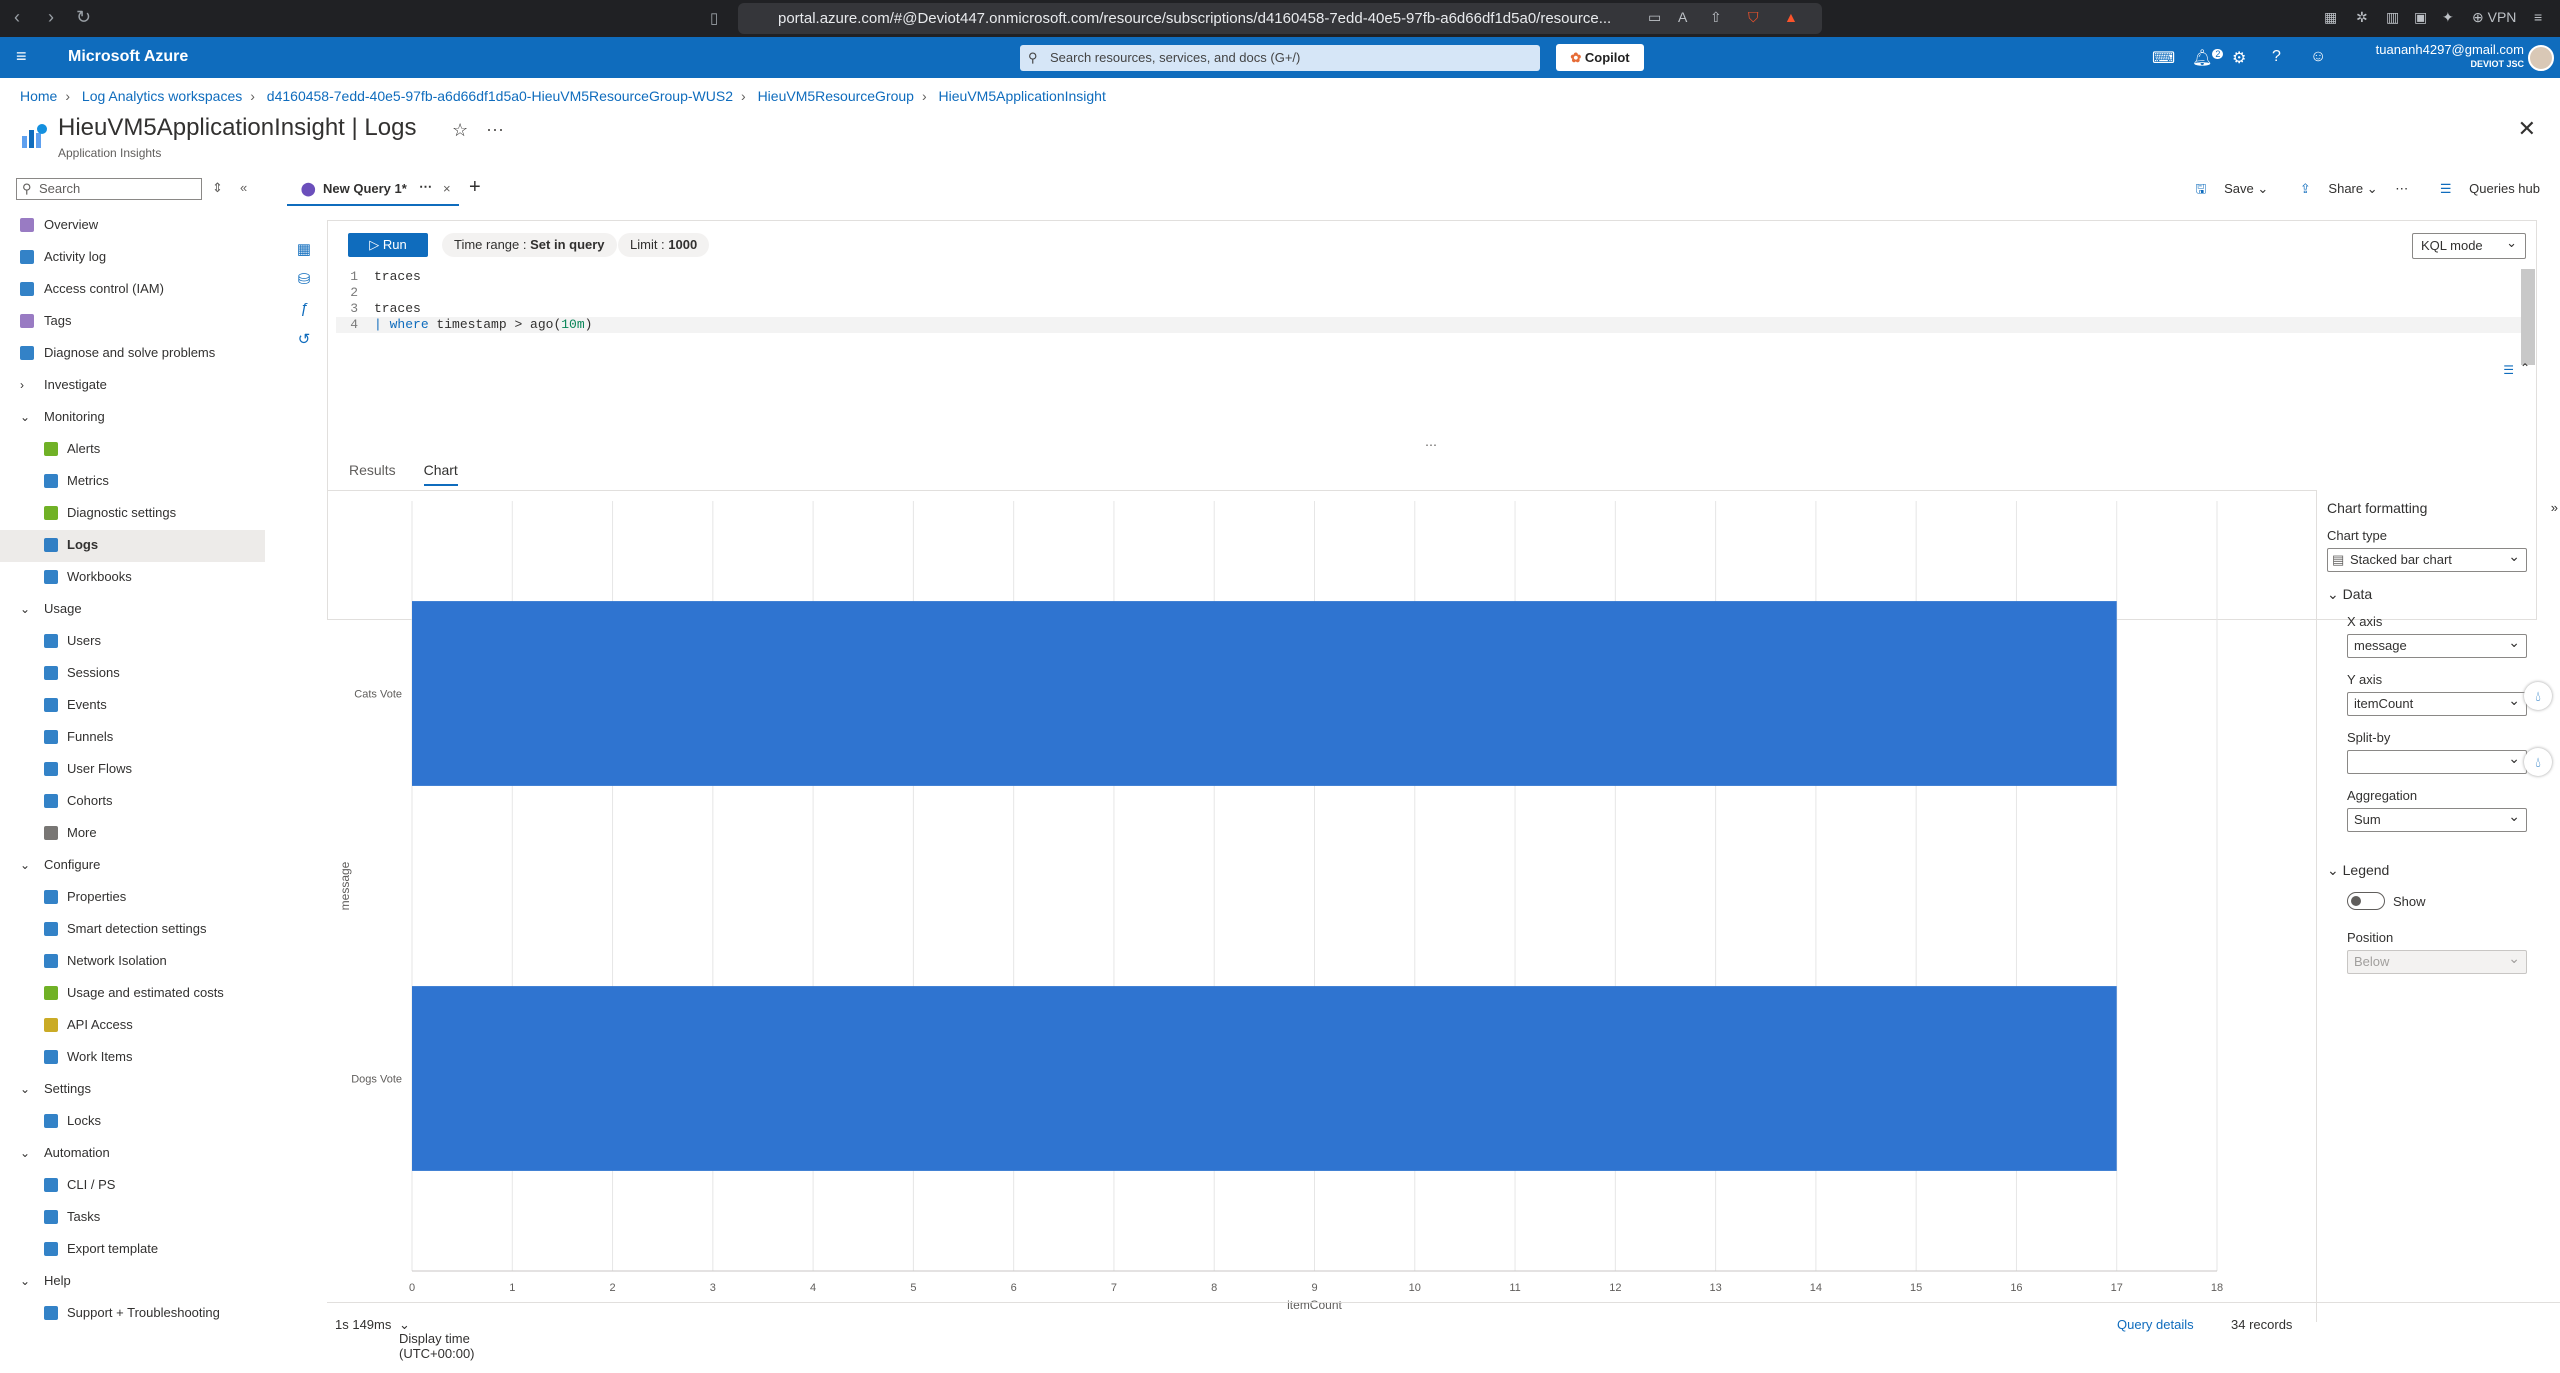 This screenshot has height=1373, width=2560. I want to click on breadcrumb-home: Home, so click(38, 96).